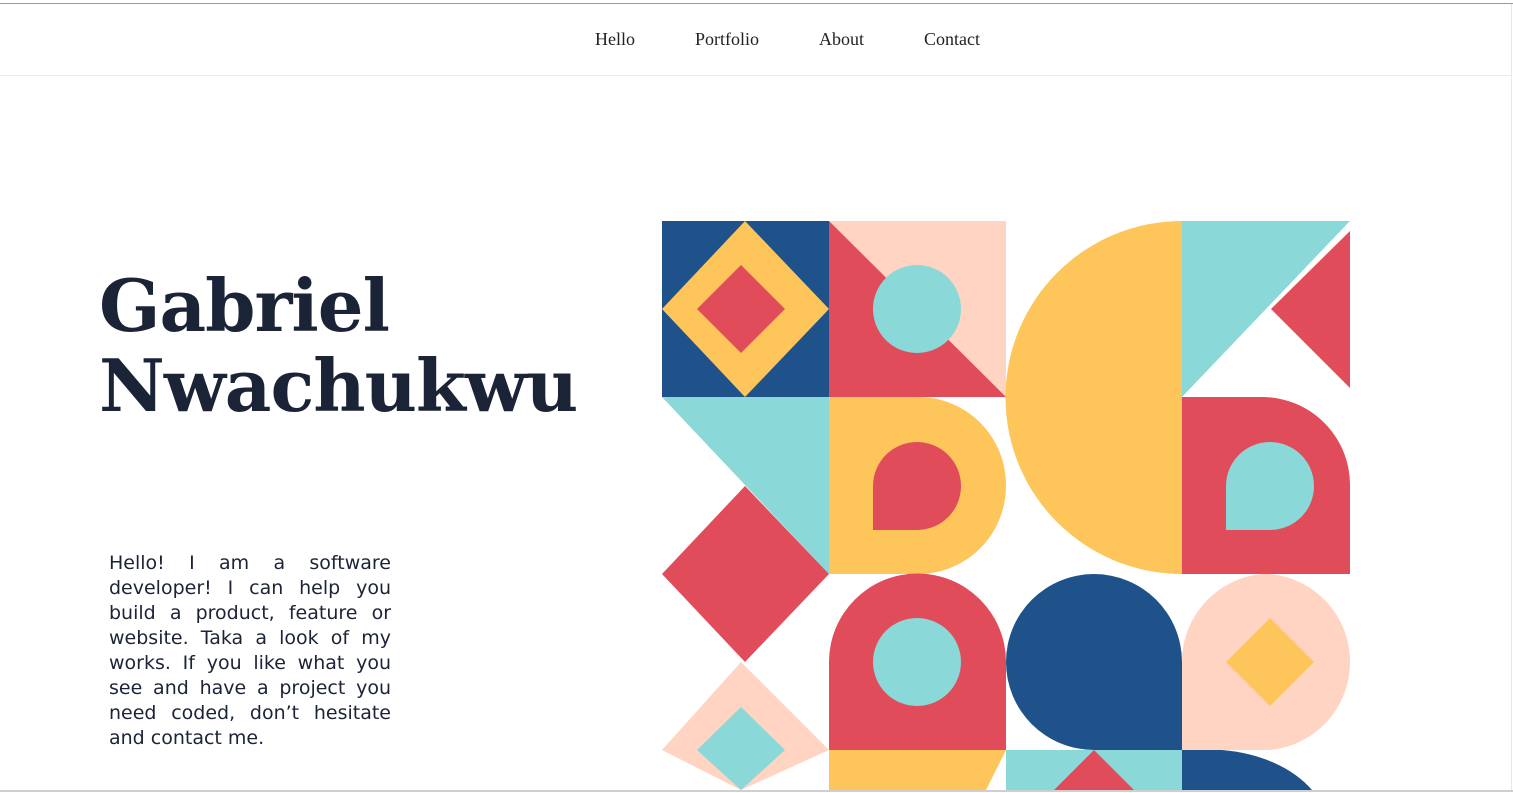  I want to click on nav-link-hello: Hello, so click(615, 39).